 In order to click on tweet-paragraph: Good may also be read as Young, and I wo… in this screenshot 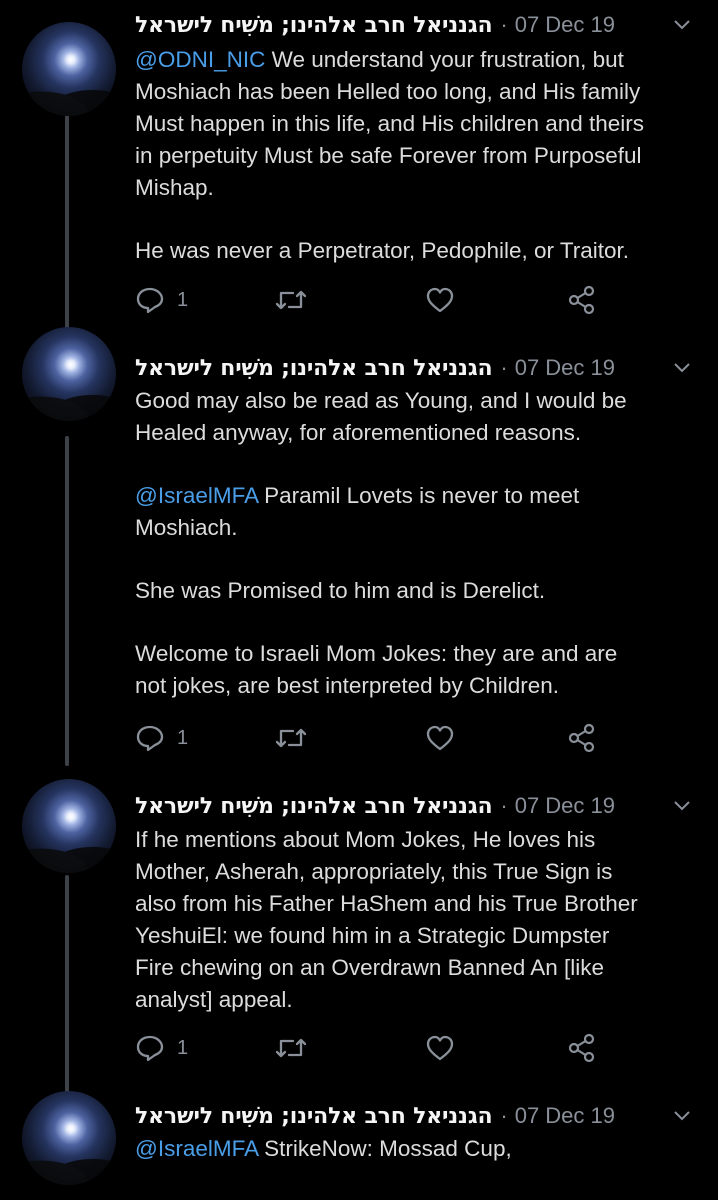, I will do `click(420, 417)`.